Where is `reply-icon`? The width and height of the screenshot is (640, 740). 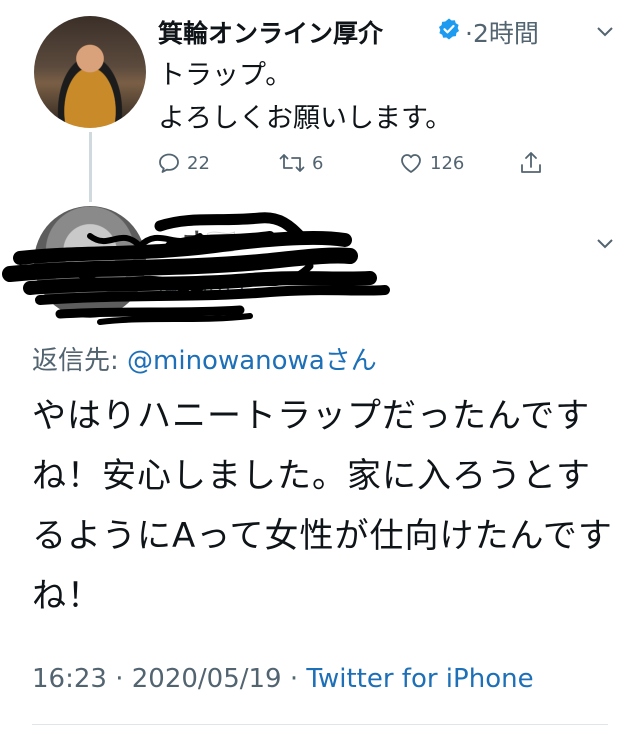
reply-icon is located at coordinates (169, 163).